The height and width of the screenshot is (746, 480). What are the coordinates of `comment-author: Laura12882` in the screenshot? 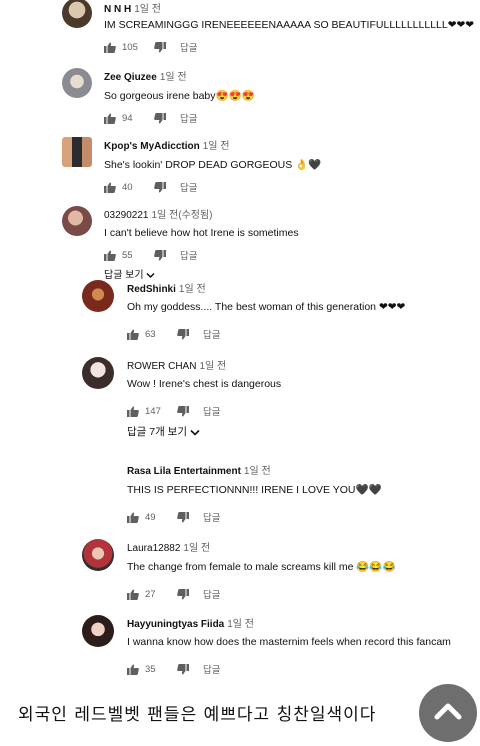 It's located at (153, 548).